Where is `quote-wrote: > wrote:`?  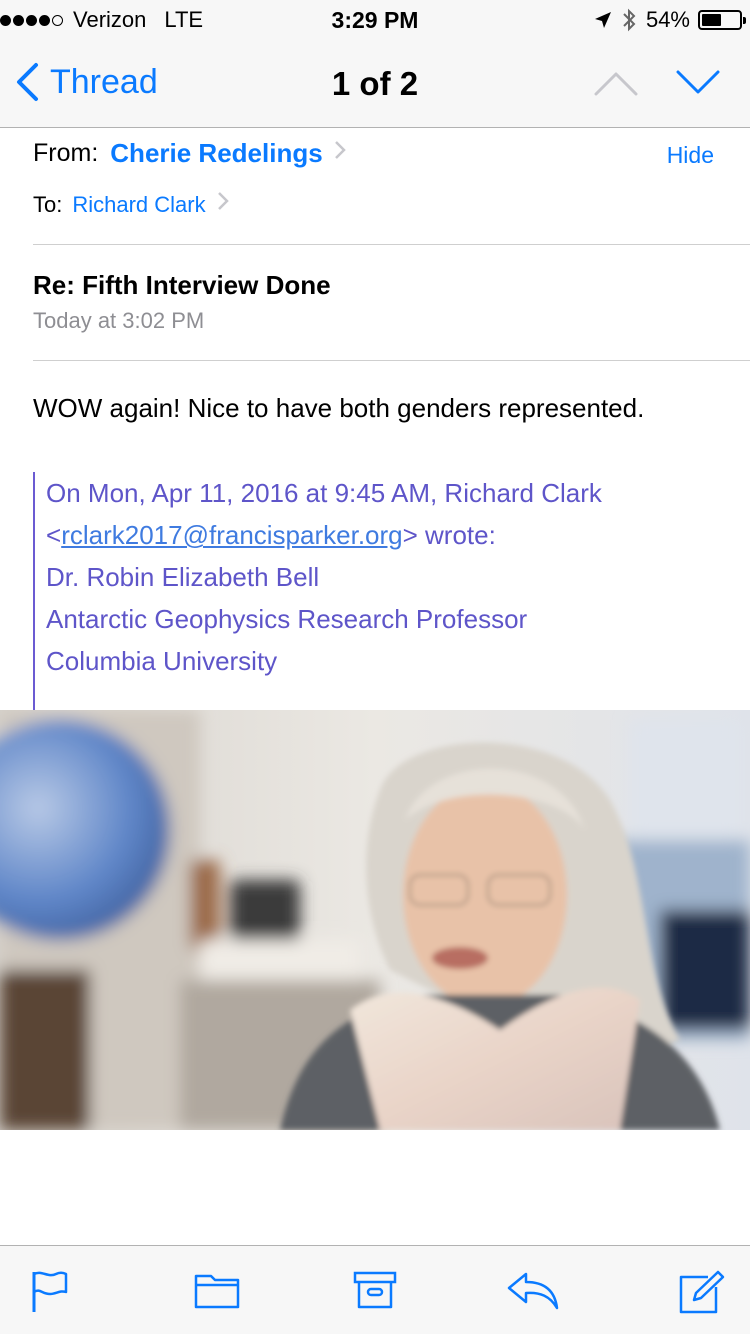 quote-wrote: > wrote: is located at coordinates (449, 535).